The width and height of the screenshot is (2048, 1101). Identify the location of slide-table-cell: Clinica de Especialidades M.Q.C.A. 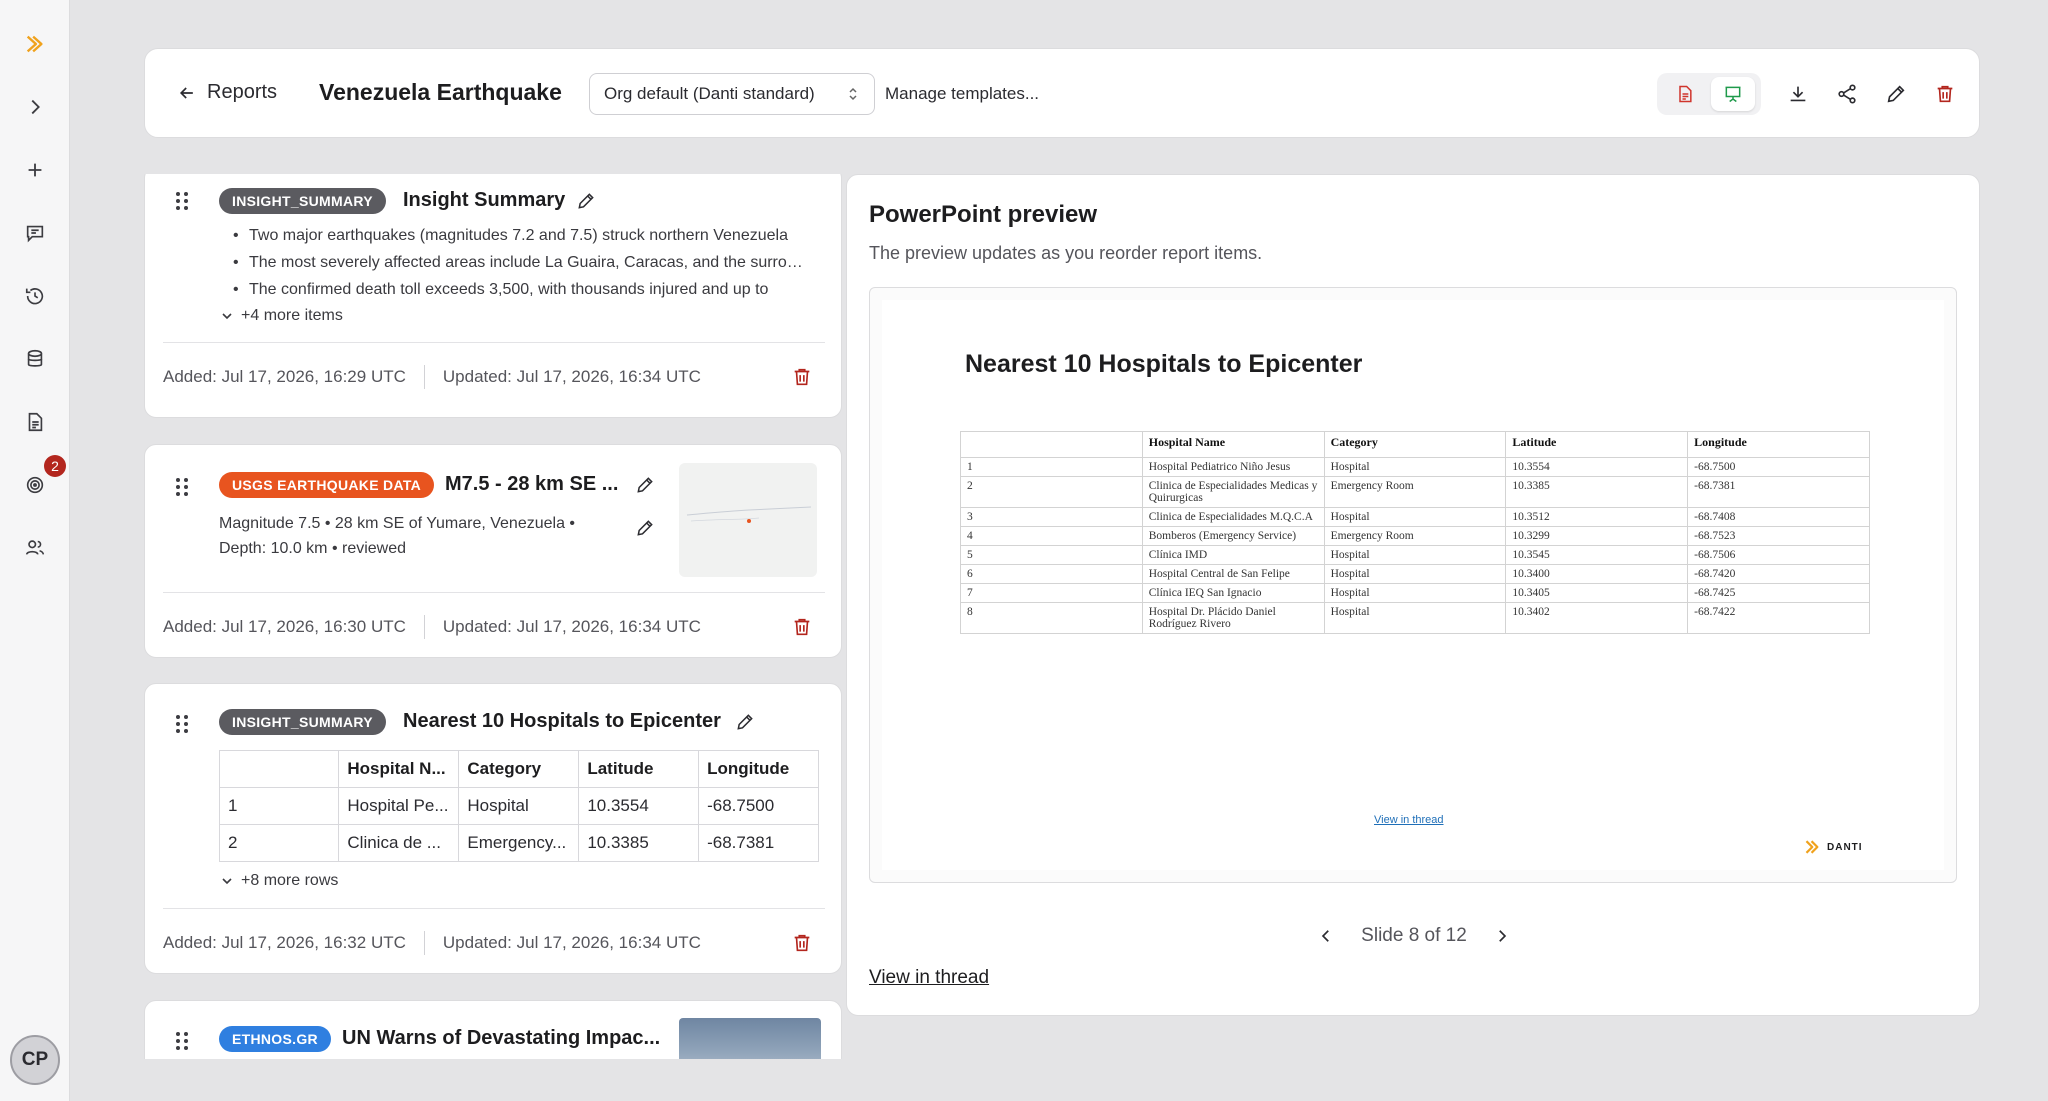
(1233, 517).